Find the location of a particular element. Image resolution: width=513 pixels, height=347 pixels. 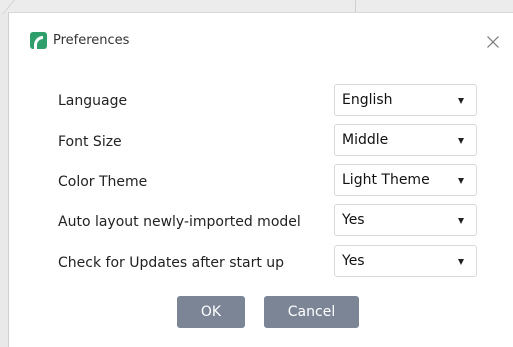

auto-layout-select-value: Yes is located at coordinates (353, 220).